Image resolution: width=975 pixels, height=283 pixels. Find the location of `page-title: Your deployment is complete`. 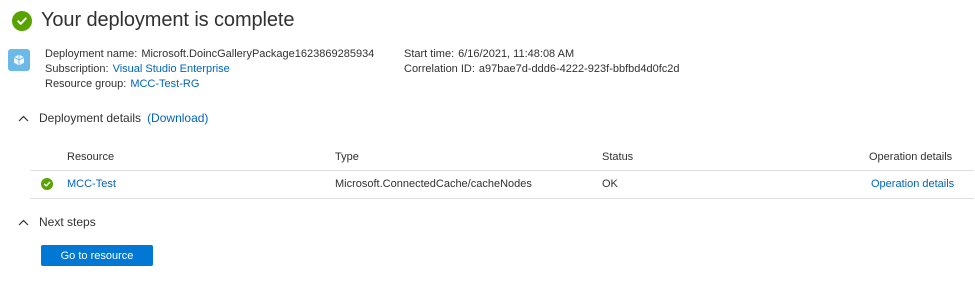

page-title: Your deployment is complete is located at coordinates (168, 20).